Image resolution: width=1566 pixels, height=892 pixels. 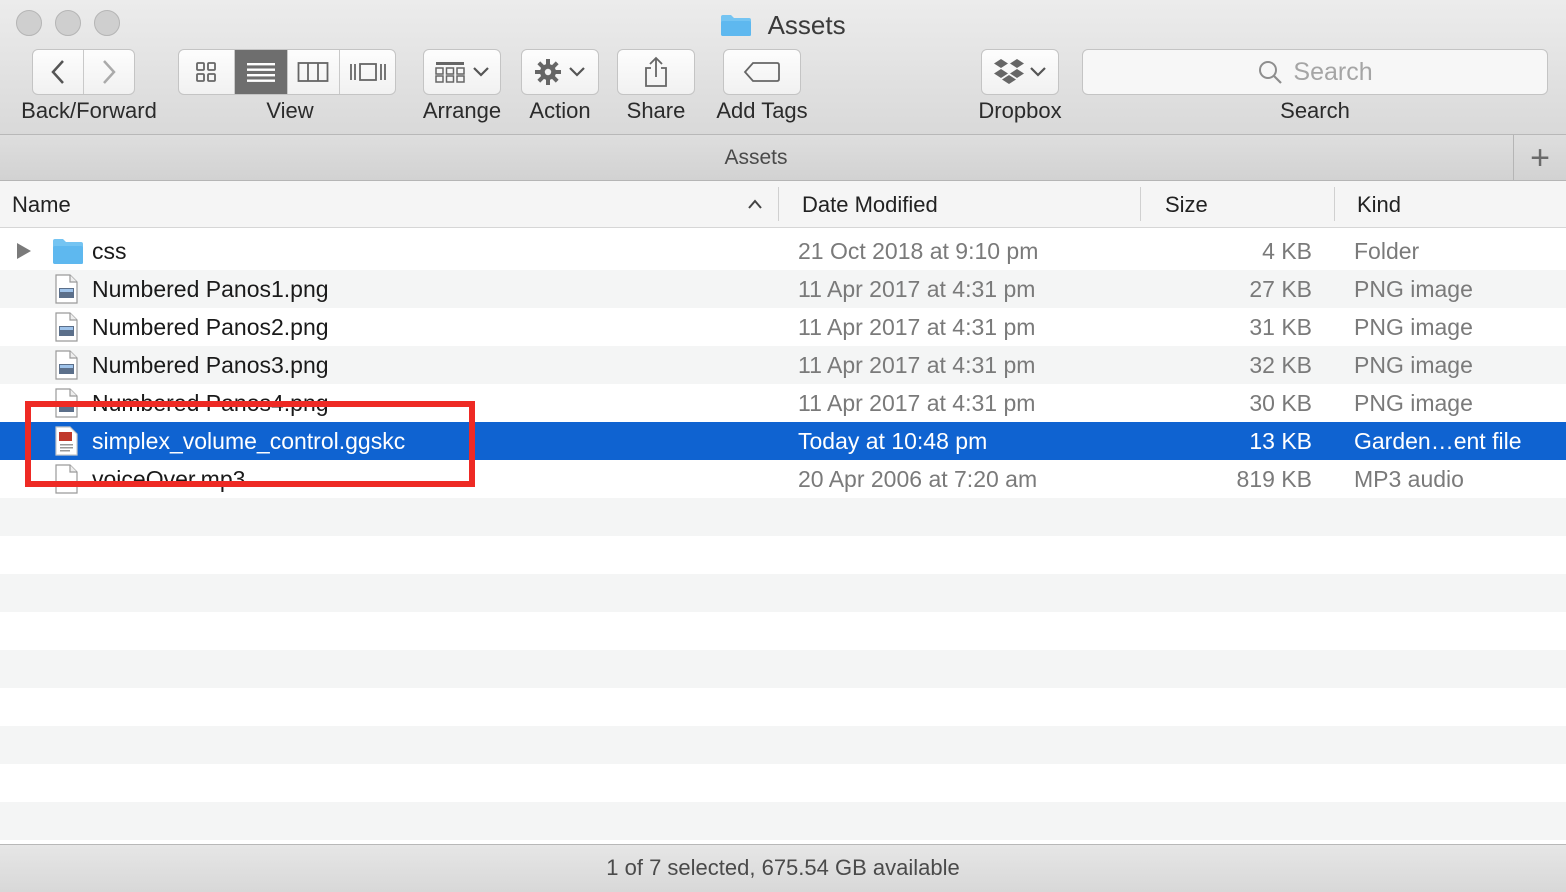 What do you see at coordinates (41, 204) in the screenshot?
I see `column-header-name: Name` at bounding box center [41, 204].